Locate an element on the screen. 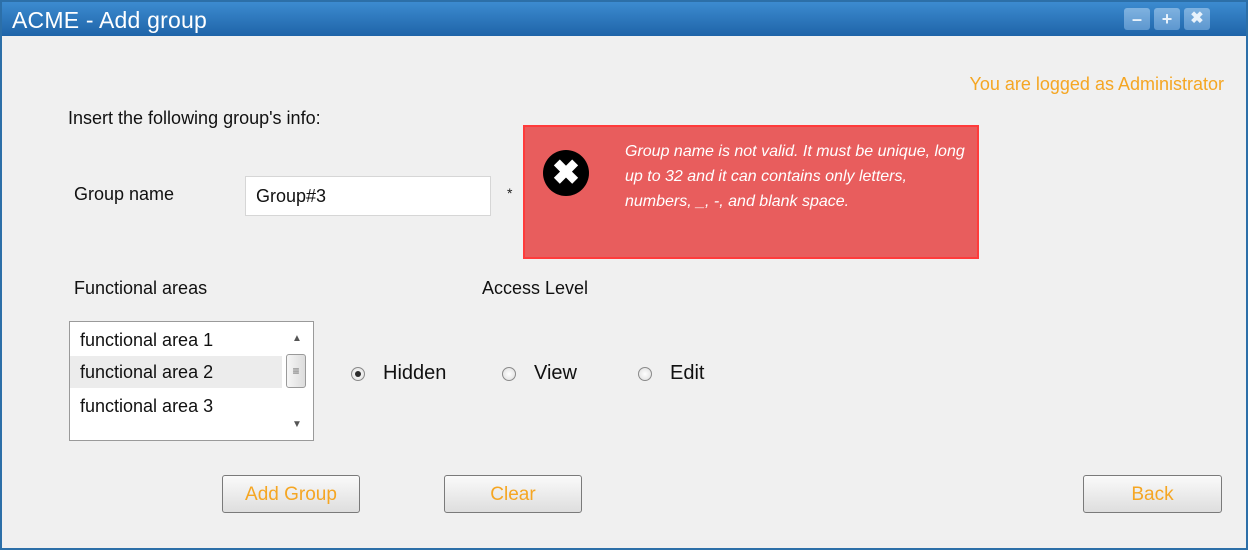 The width and height of the screenshot is (1248, 550). group-name-label: Group name is located at coordinates (124, 194).